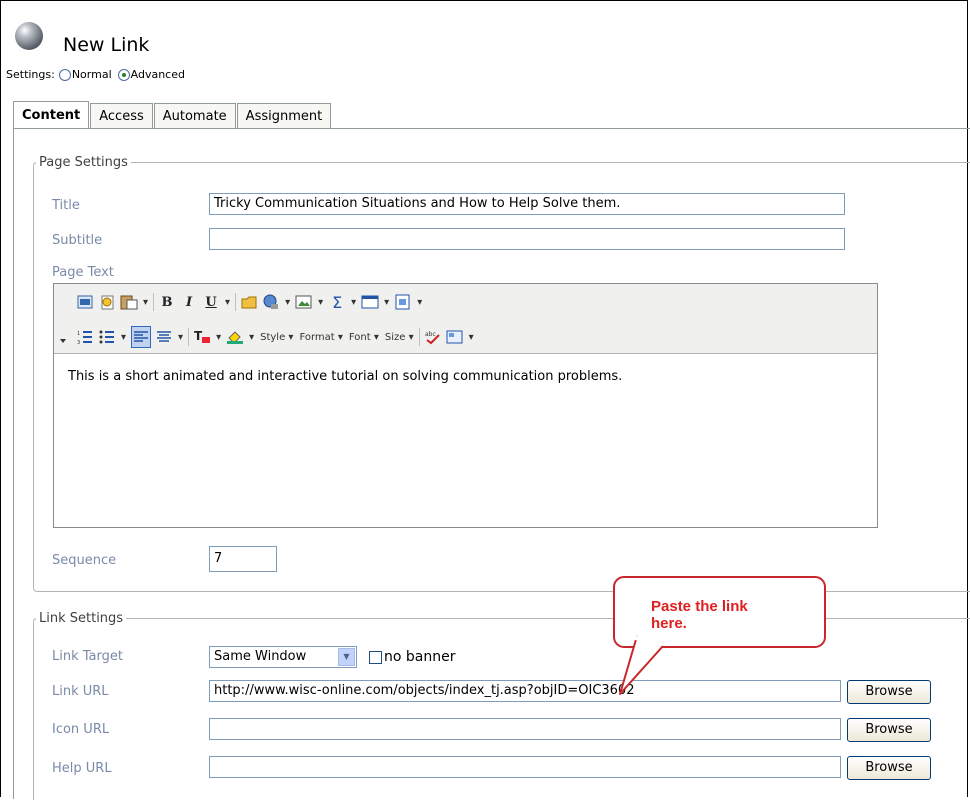  Describe the element at coordinates (85, 302) in the screenshot. I see `source-icon` at that location.